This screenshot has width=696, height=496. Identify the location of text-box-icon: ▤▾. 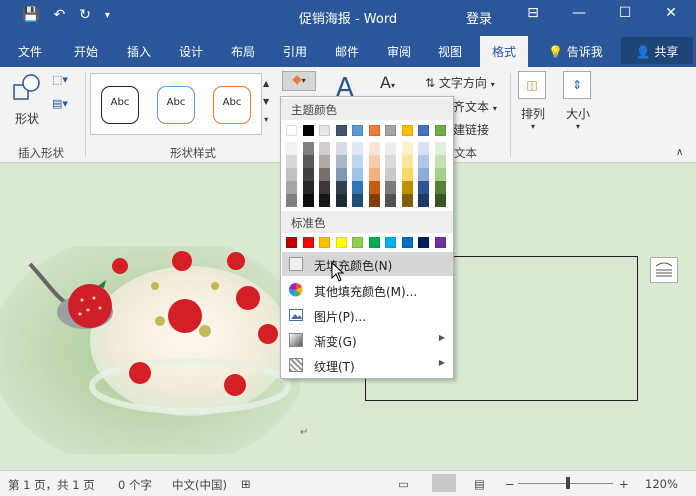
(60, 103).